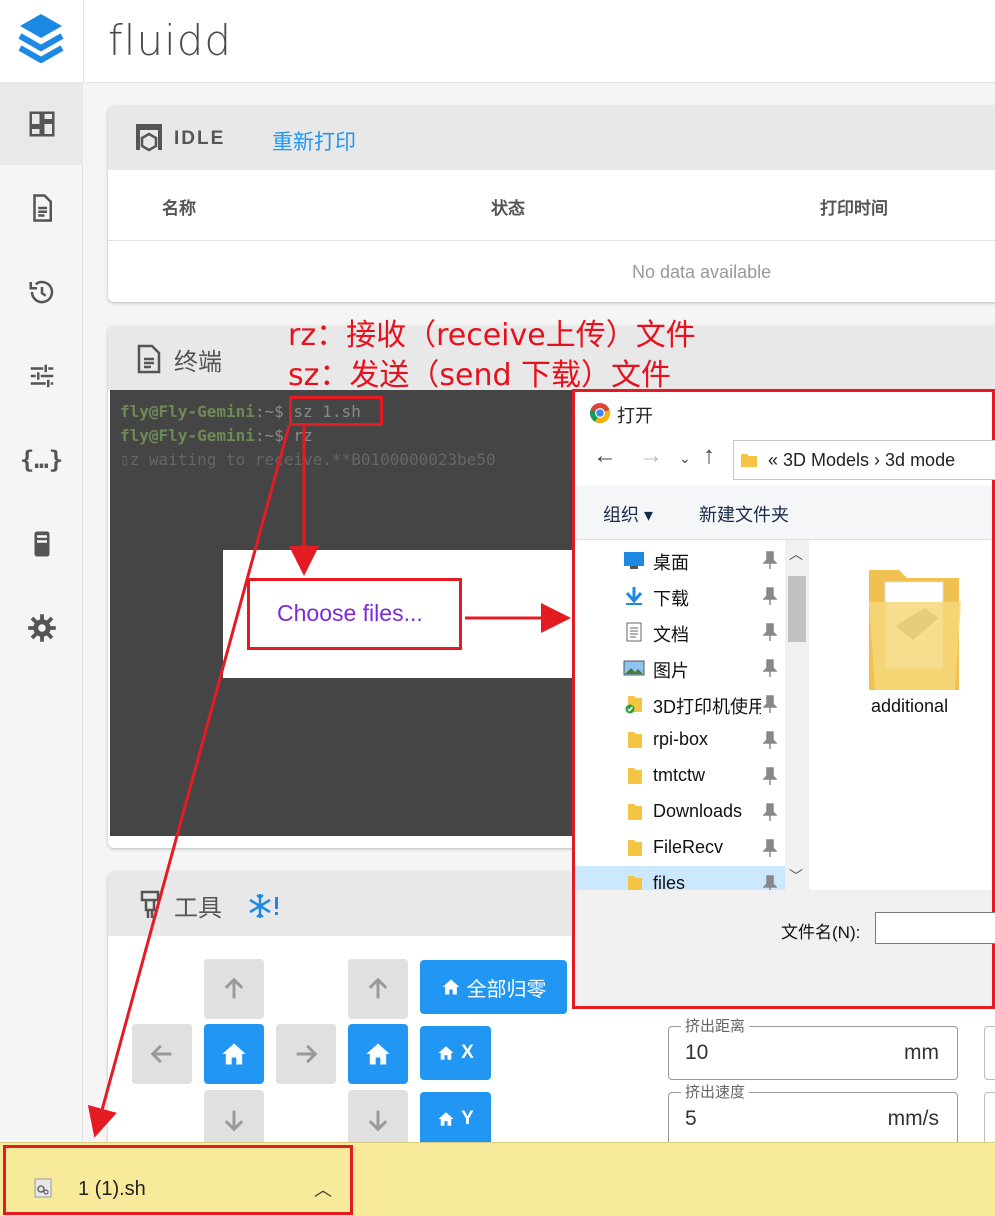  What do you see at coordinates (797, 609) in the screenshot?
I see `scrollbar-thumb` at bounding box center [797, 609].